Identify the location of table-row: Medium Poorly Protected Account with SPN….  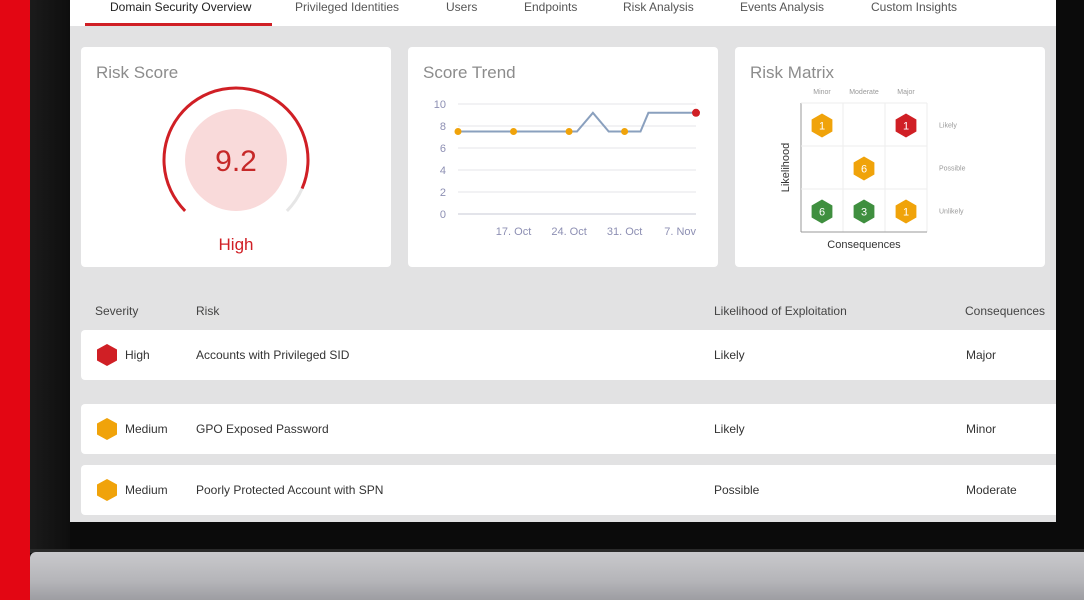
(568, 490).